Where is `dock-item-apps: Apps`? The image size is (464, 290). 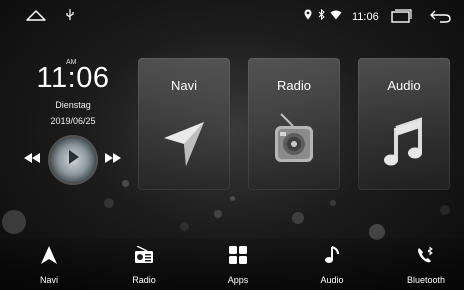 dock-item-apps: Apps is located at coordinates (238, 264).